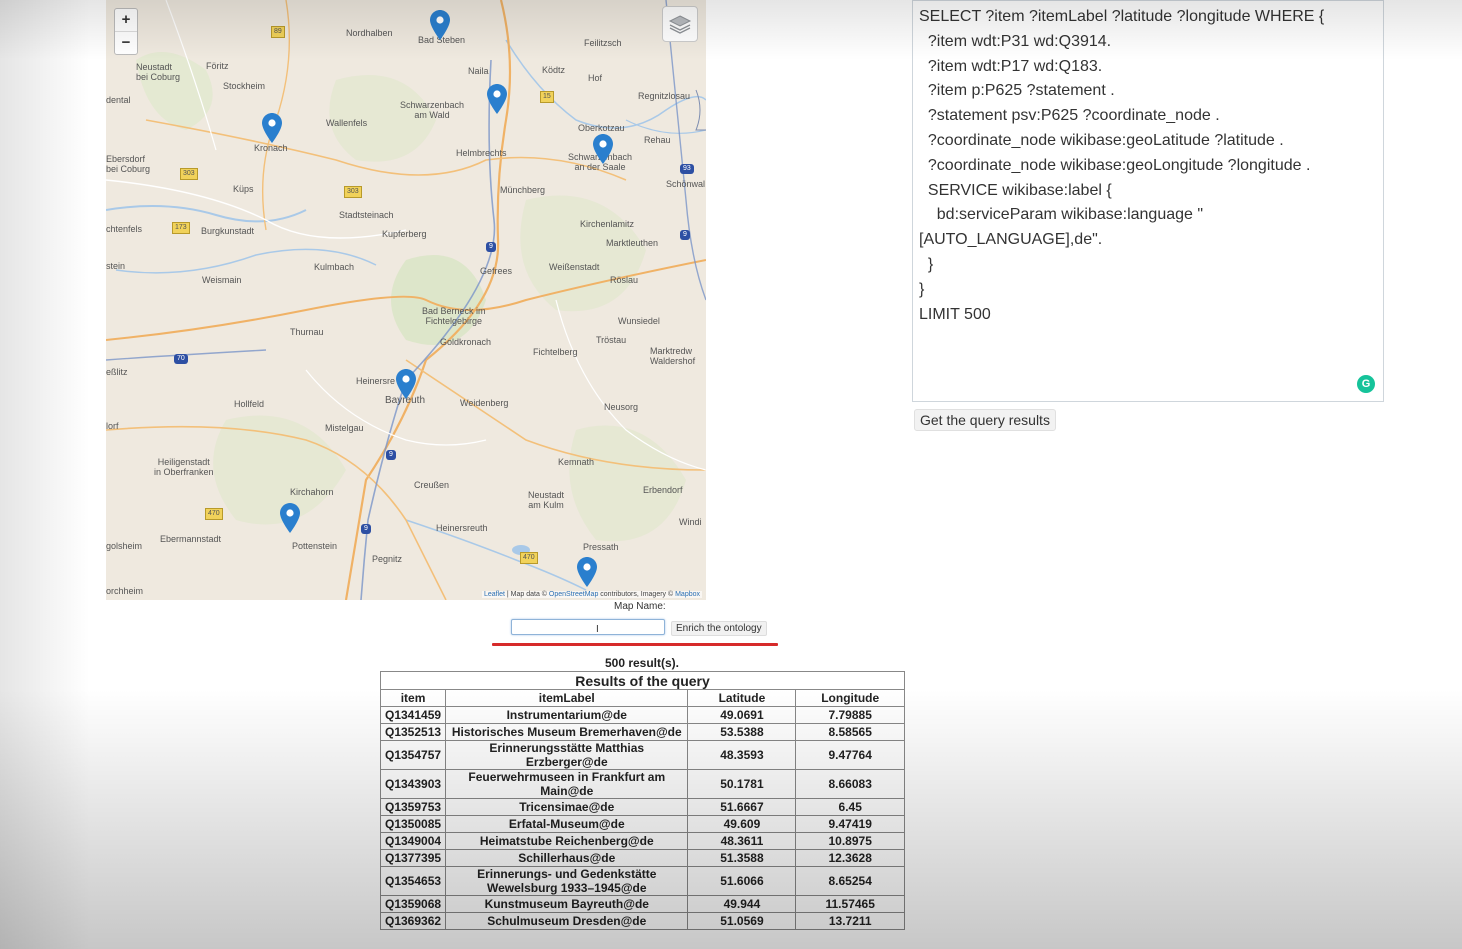 Image resolution: width=1462 pixels, height=949 pixels. I want to click on road-shield: 173, so click(181, 228).